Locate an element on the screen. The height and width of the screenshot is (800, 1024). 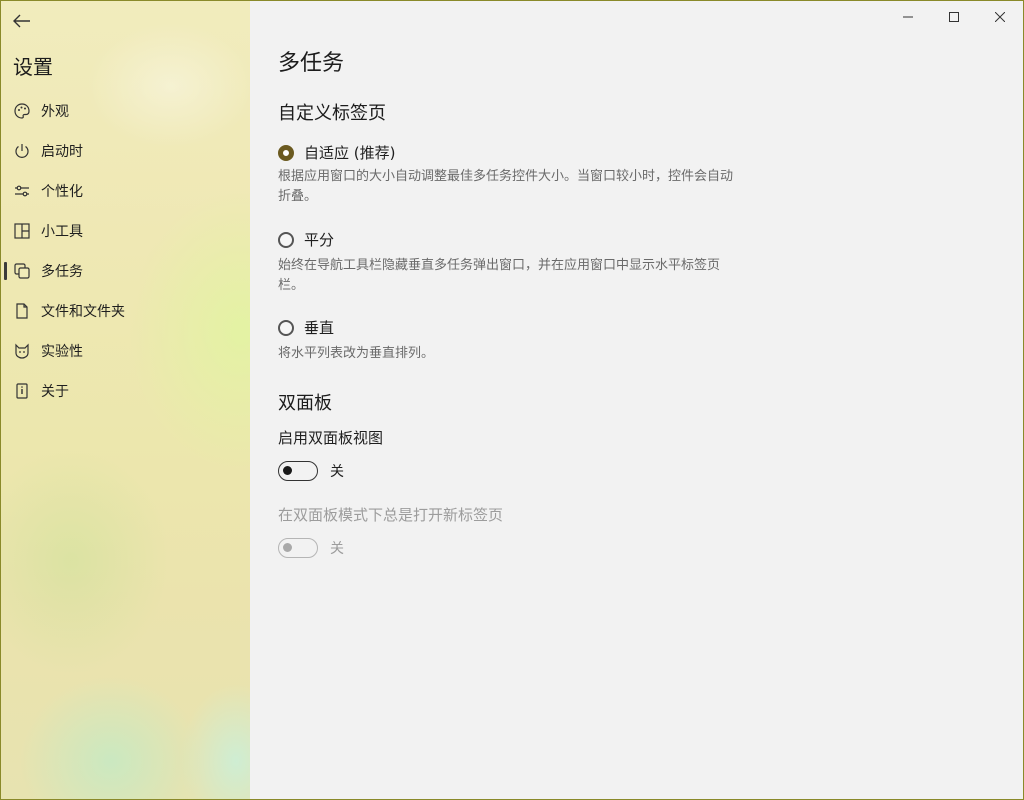
sidebar-item-appearance: 外观 is located at coordinates (125, 111).